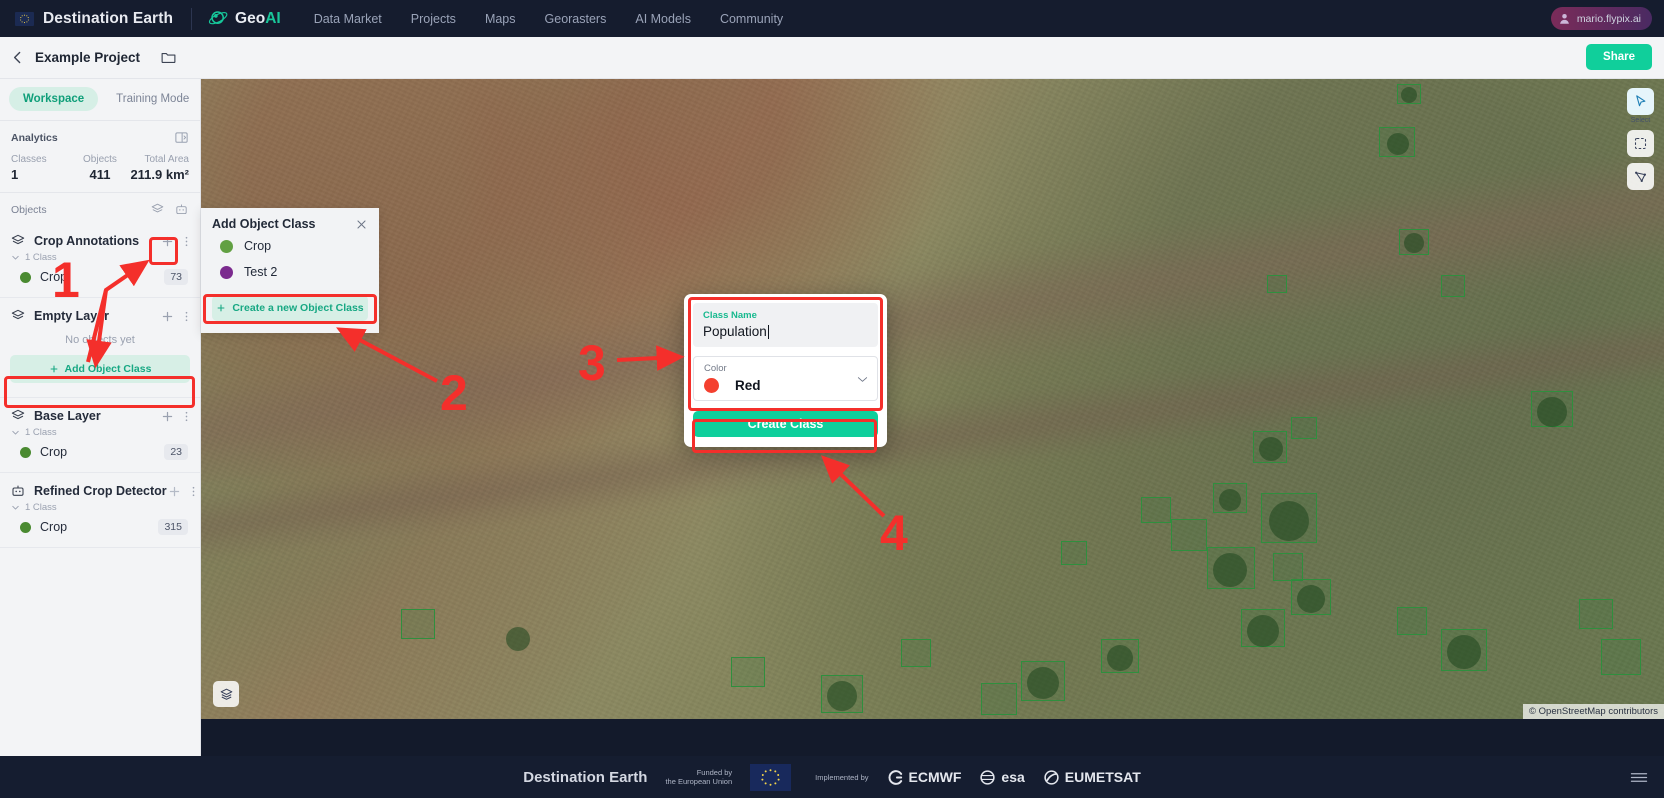  I want to click on list-item: Crop 73, so click(100, 276).